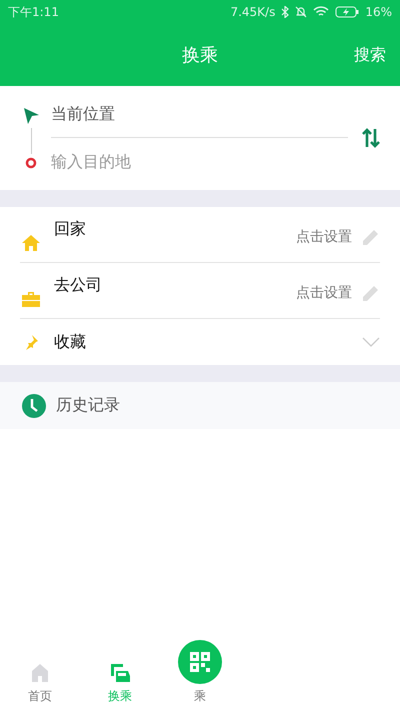 This screenshot has width=400, height=711. What do you see at coordinates (31, 163) in the screenshot?
I see `destination-ring-icon` at bounding box center [31, 163].